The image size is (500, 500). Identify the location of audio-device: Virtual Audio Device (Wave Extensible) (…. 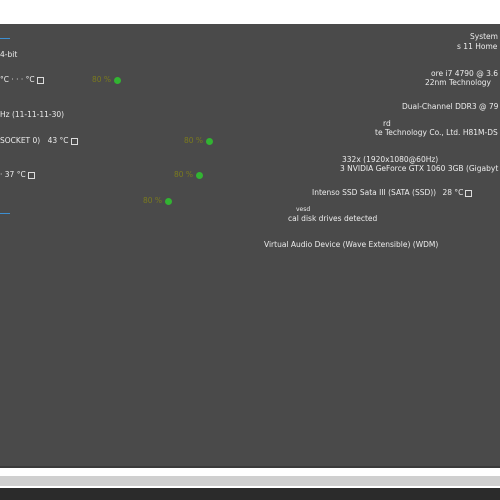
(351, 244).